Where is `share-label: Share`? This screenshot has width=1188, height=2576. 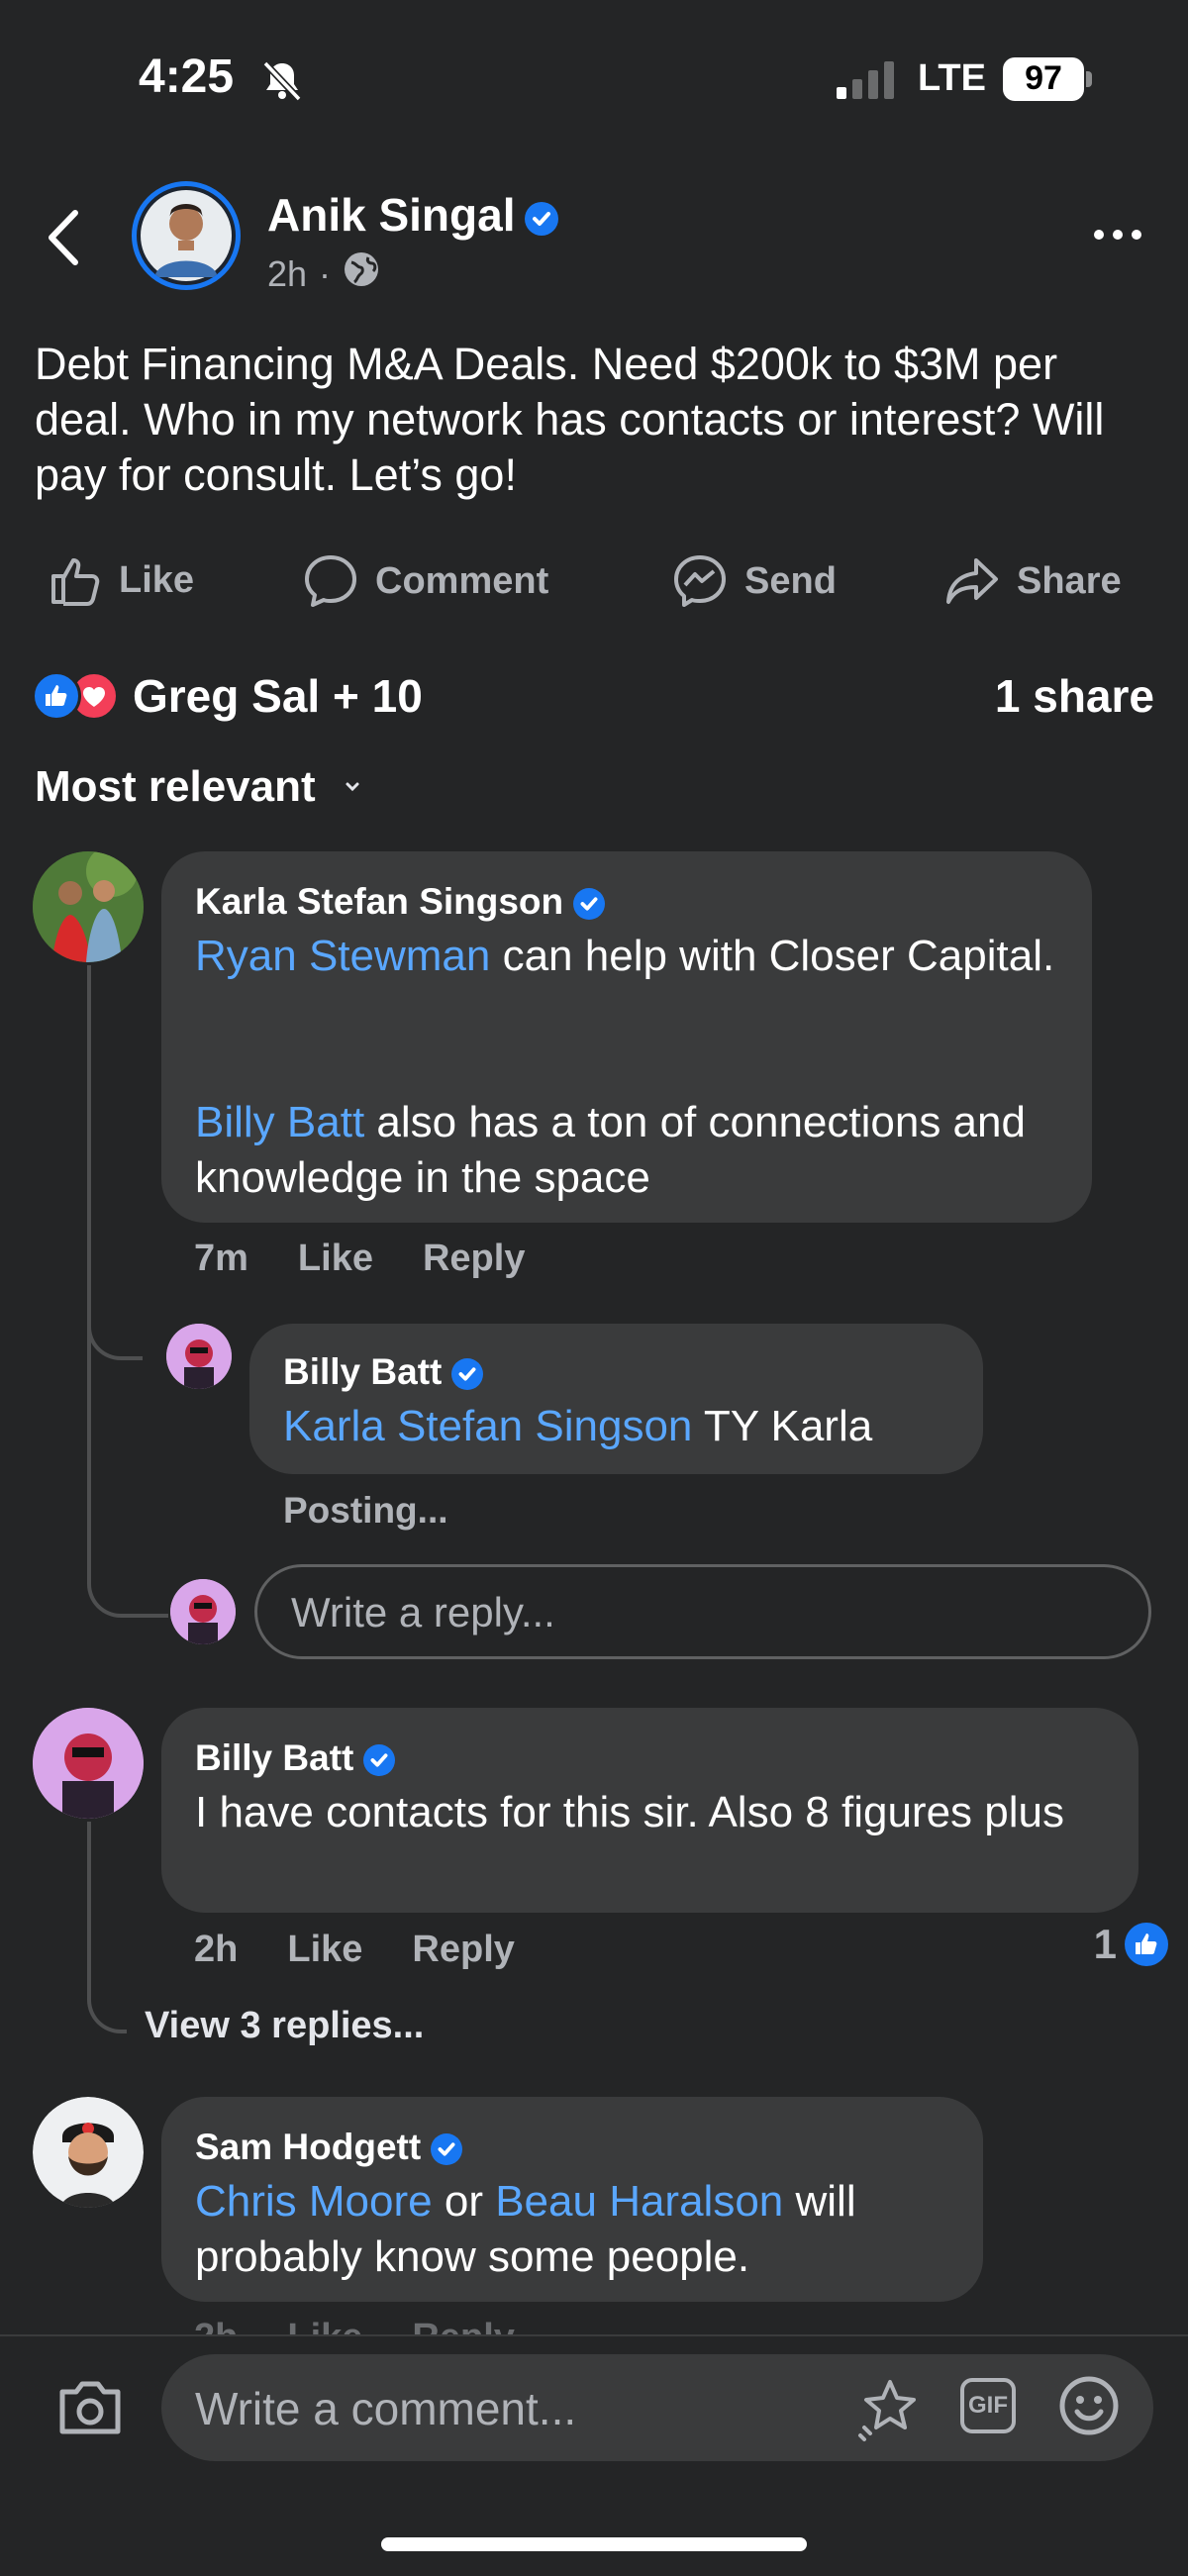 share-label: Share is located at coordinates (1070, 580).